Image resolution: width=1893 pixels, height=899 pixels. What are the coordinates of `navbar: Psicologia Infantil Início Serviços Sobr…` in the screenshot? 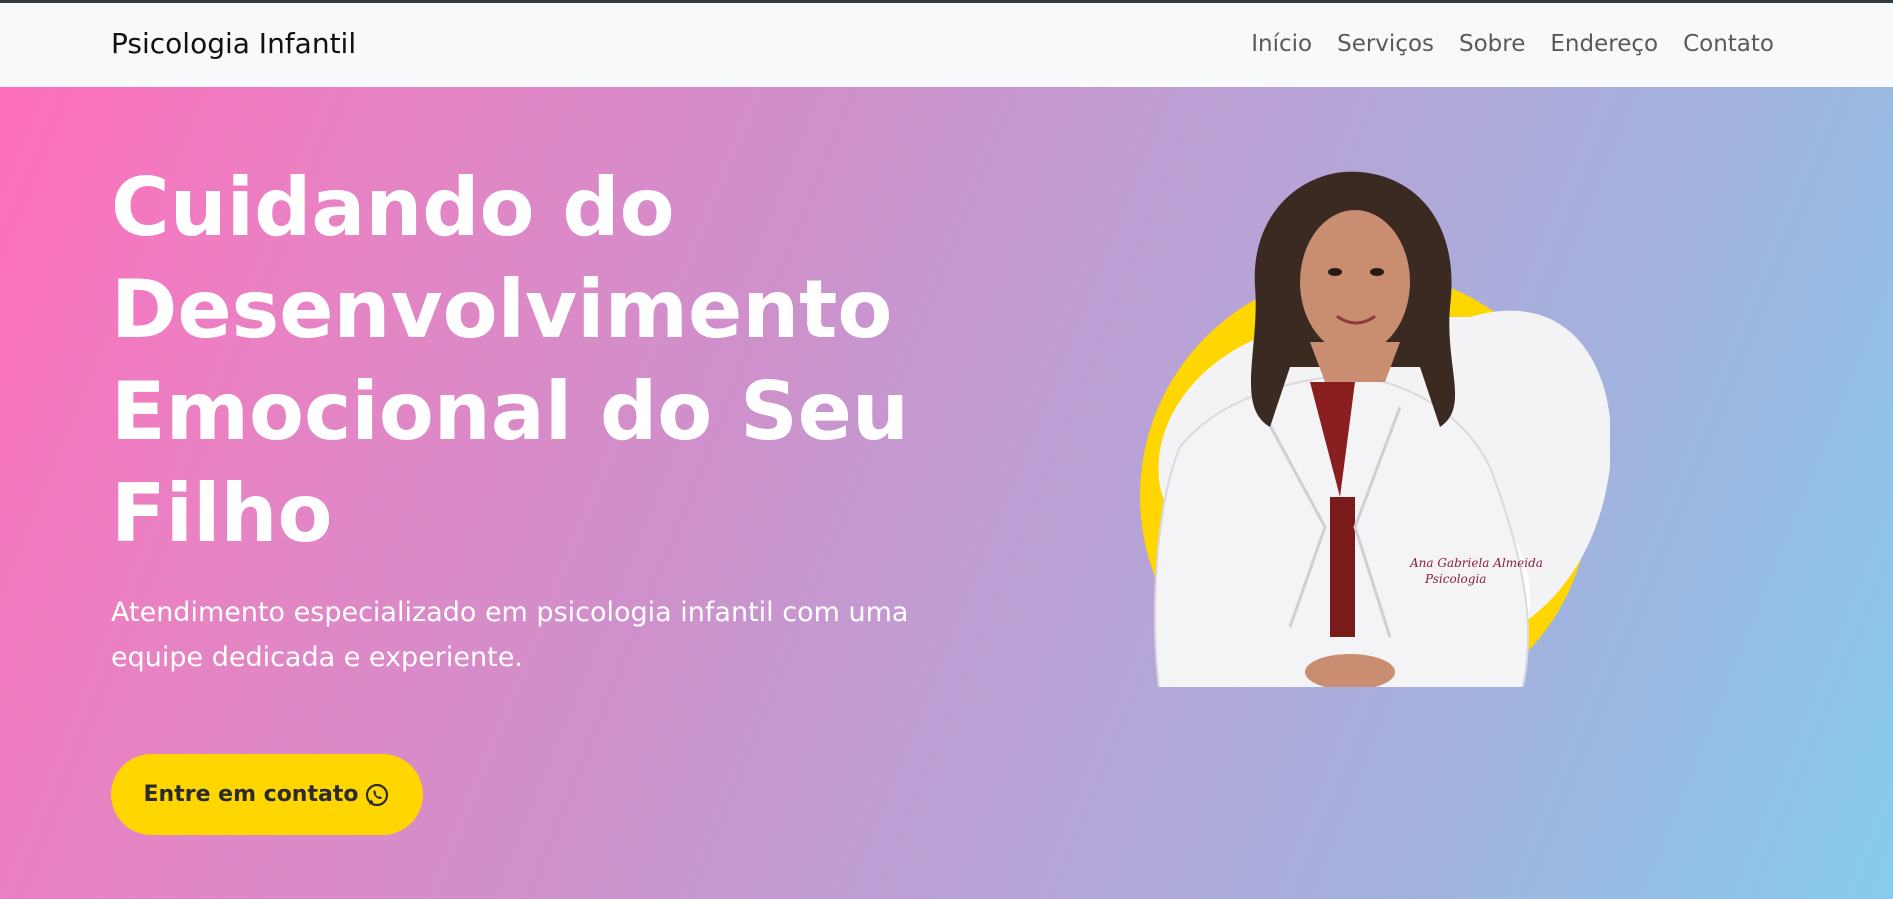 It's located at (946, 45).